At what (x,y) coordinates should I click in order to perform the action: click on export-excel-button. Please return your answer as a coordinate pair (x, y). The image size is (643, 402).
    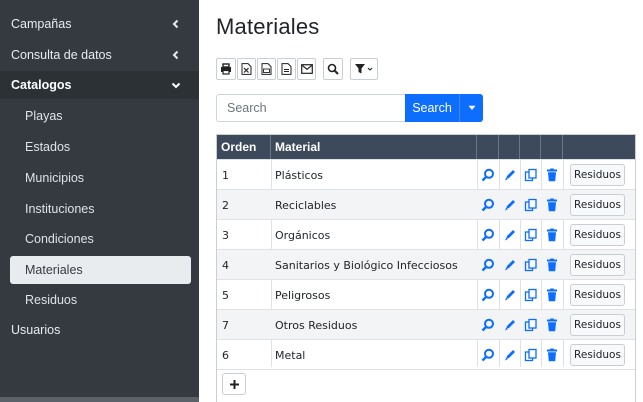
    Looking at the image, I should click on (246, 69).